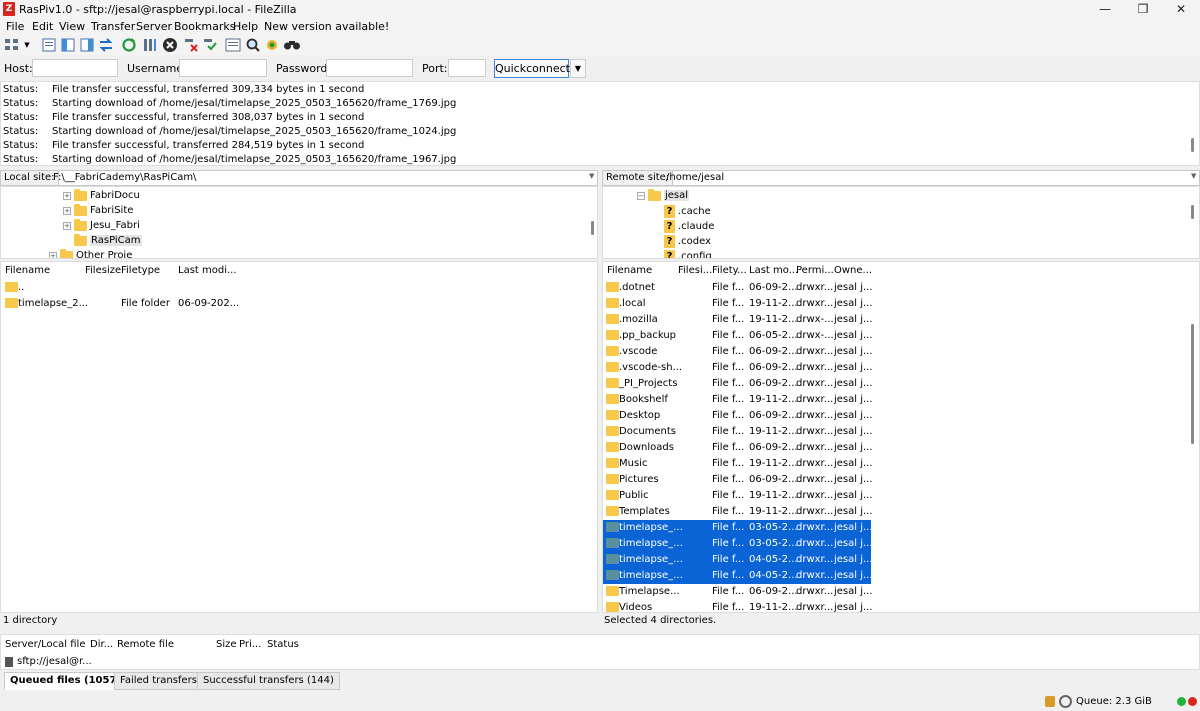  I want to click on menu-new-version: New version available!, so click(326, 26).